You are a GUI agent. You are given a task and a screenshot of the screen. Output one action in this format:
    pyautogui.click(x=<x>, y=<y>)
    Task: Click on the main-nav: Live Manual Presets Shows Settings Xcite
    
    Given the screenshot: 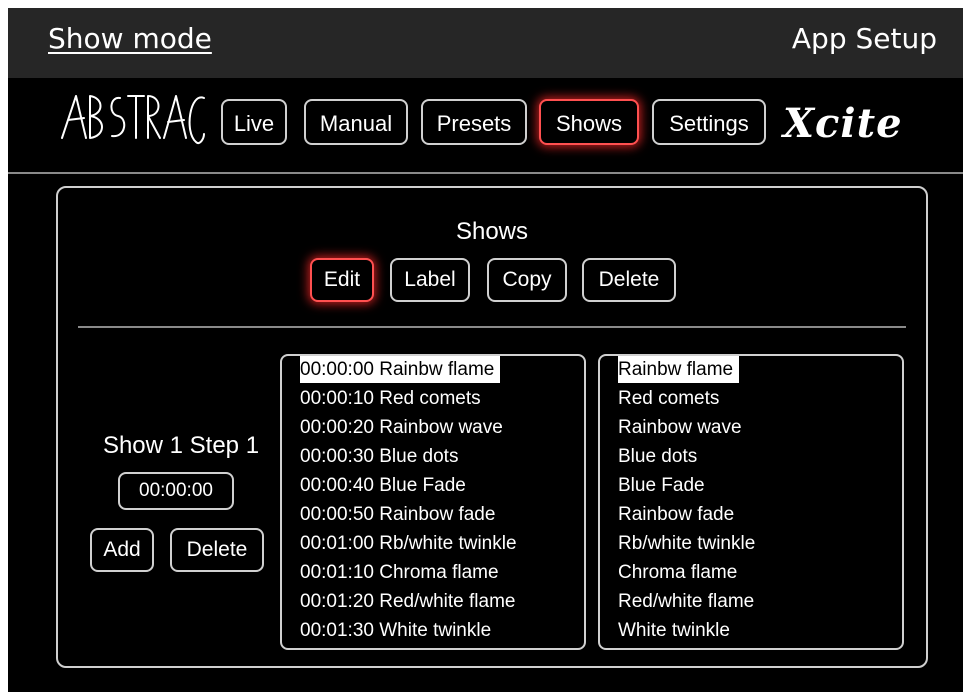 What is the action you would take?
    pyautogui.click(x=485, y=126)
    